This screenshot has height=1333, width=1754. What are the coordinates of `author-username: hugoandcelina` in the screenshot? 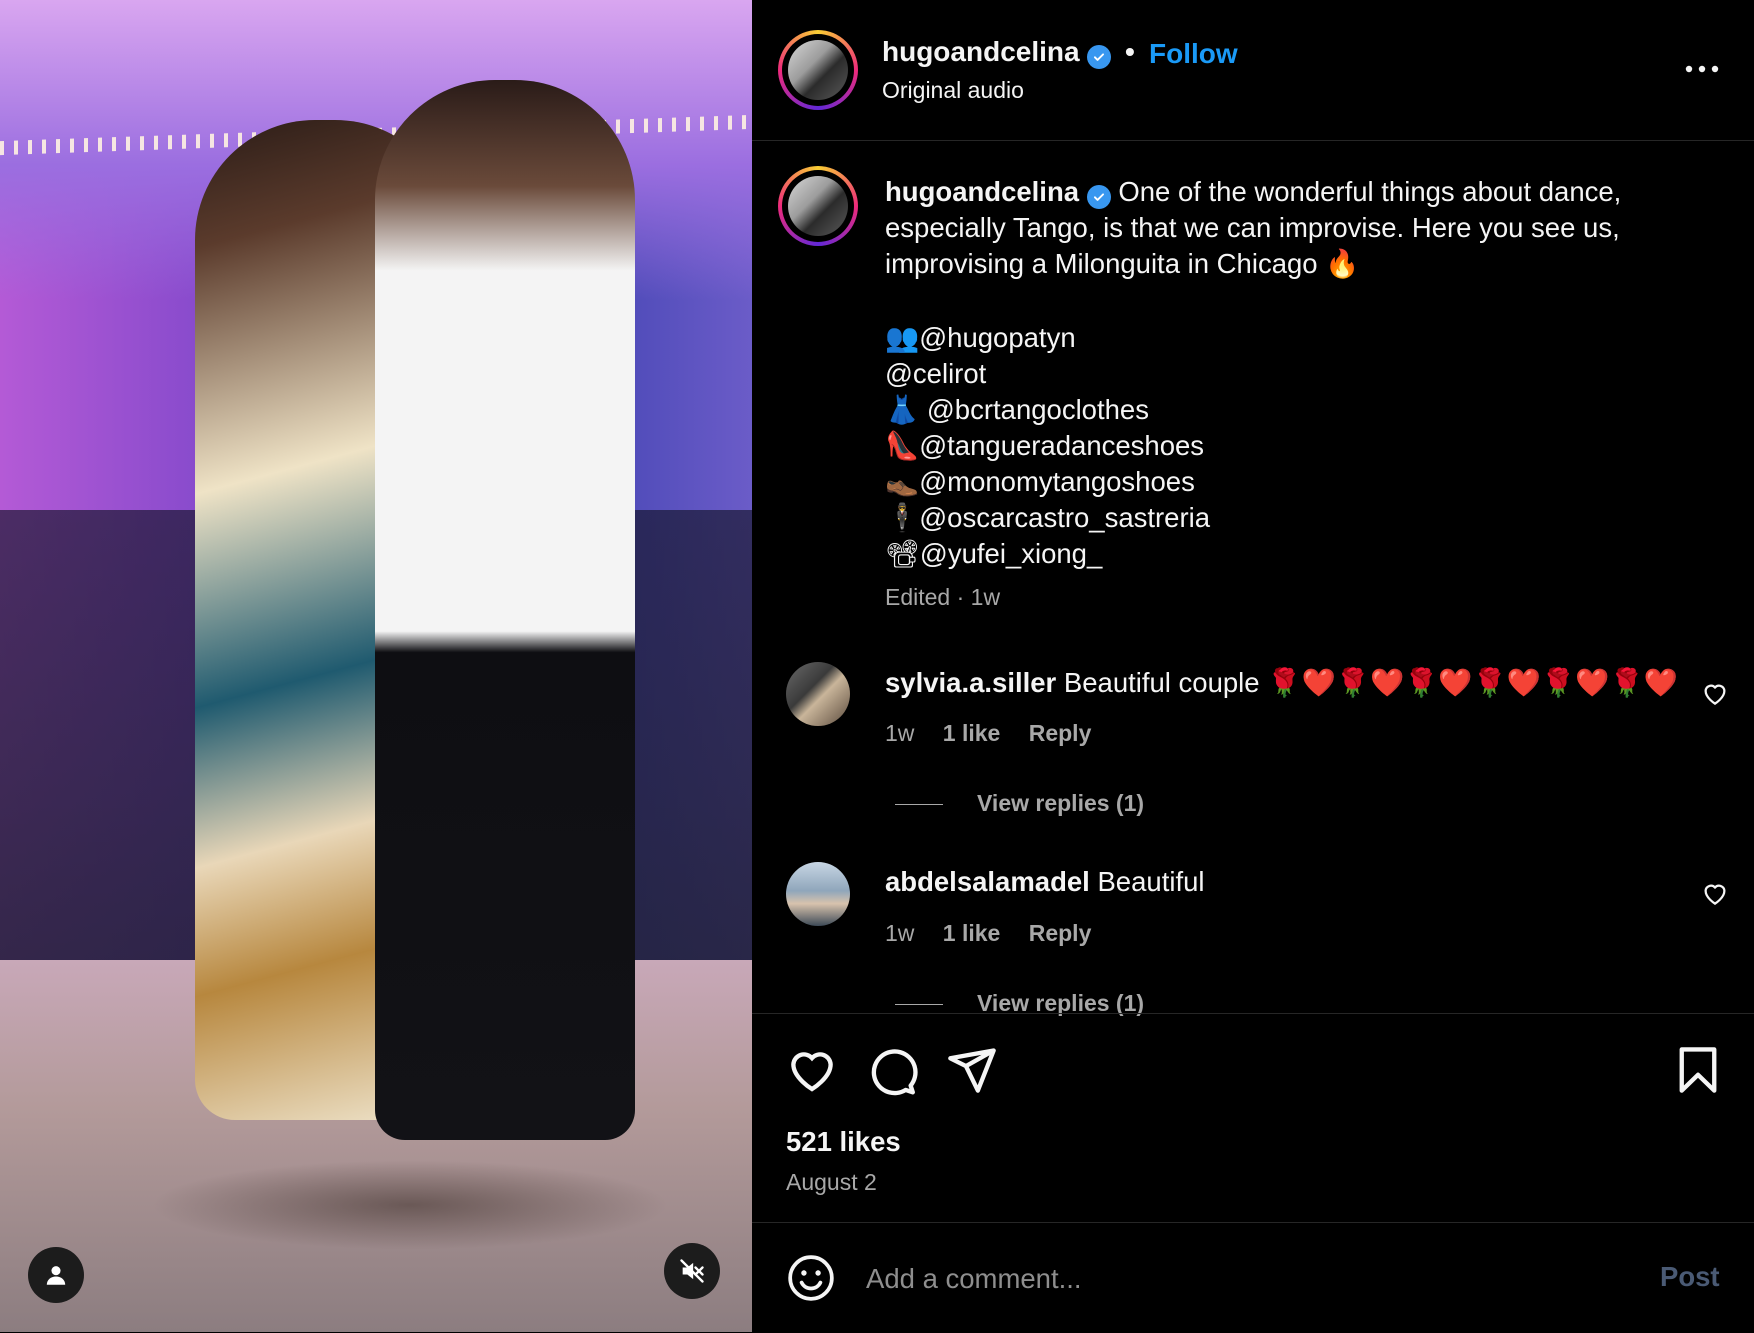 It's located at (981, 51).